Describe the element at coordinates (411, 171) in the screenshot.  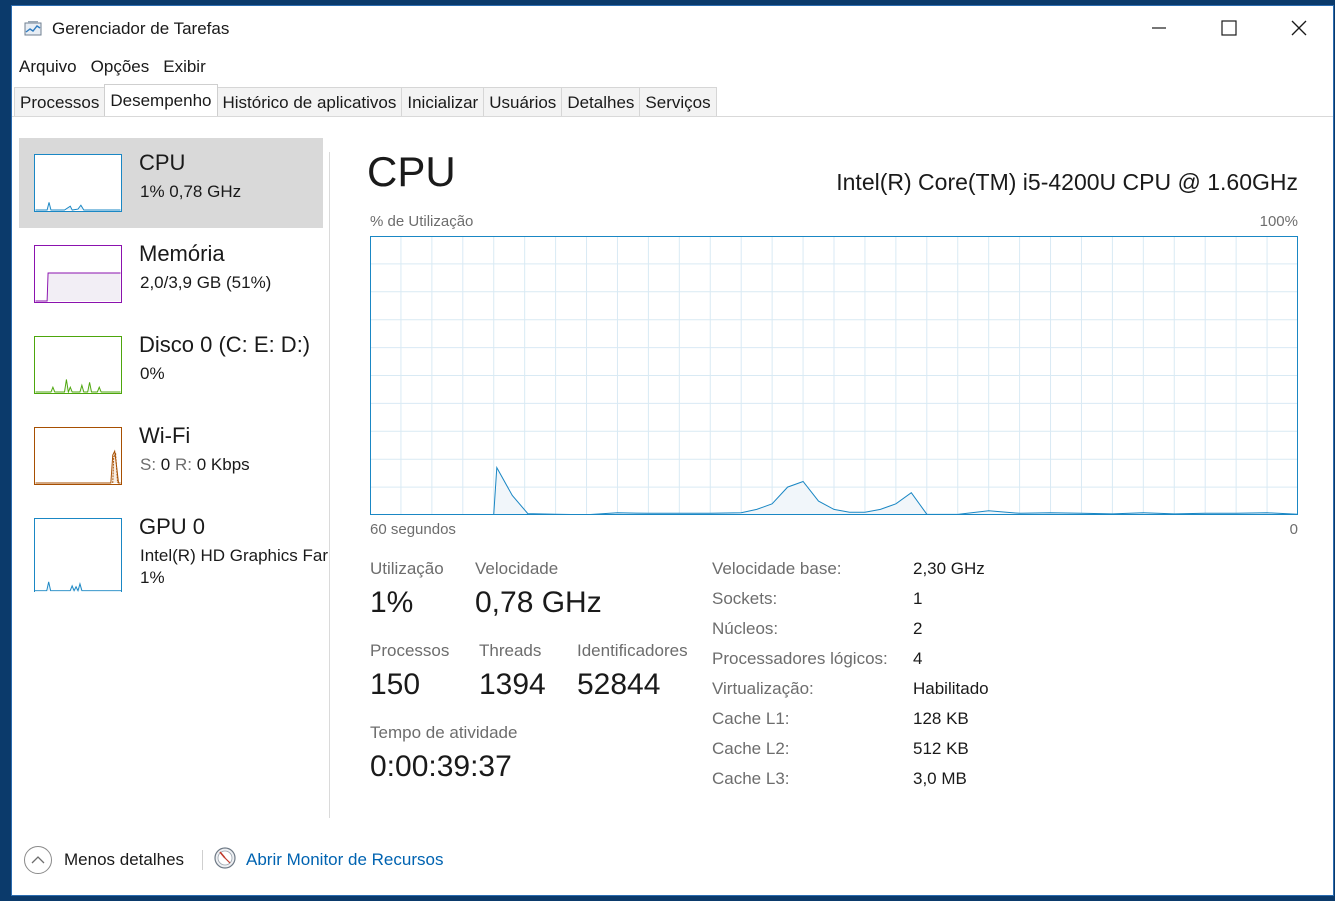
I see `page-title: CPU` at that location.